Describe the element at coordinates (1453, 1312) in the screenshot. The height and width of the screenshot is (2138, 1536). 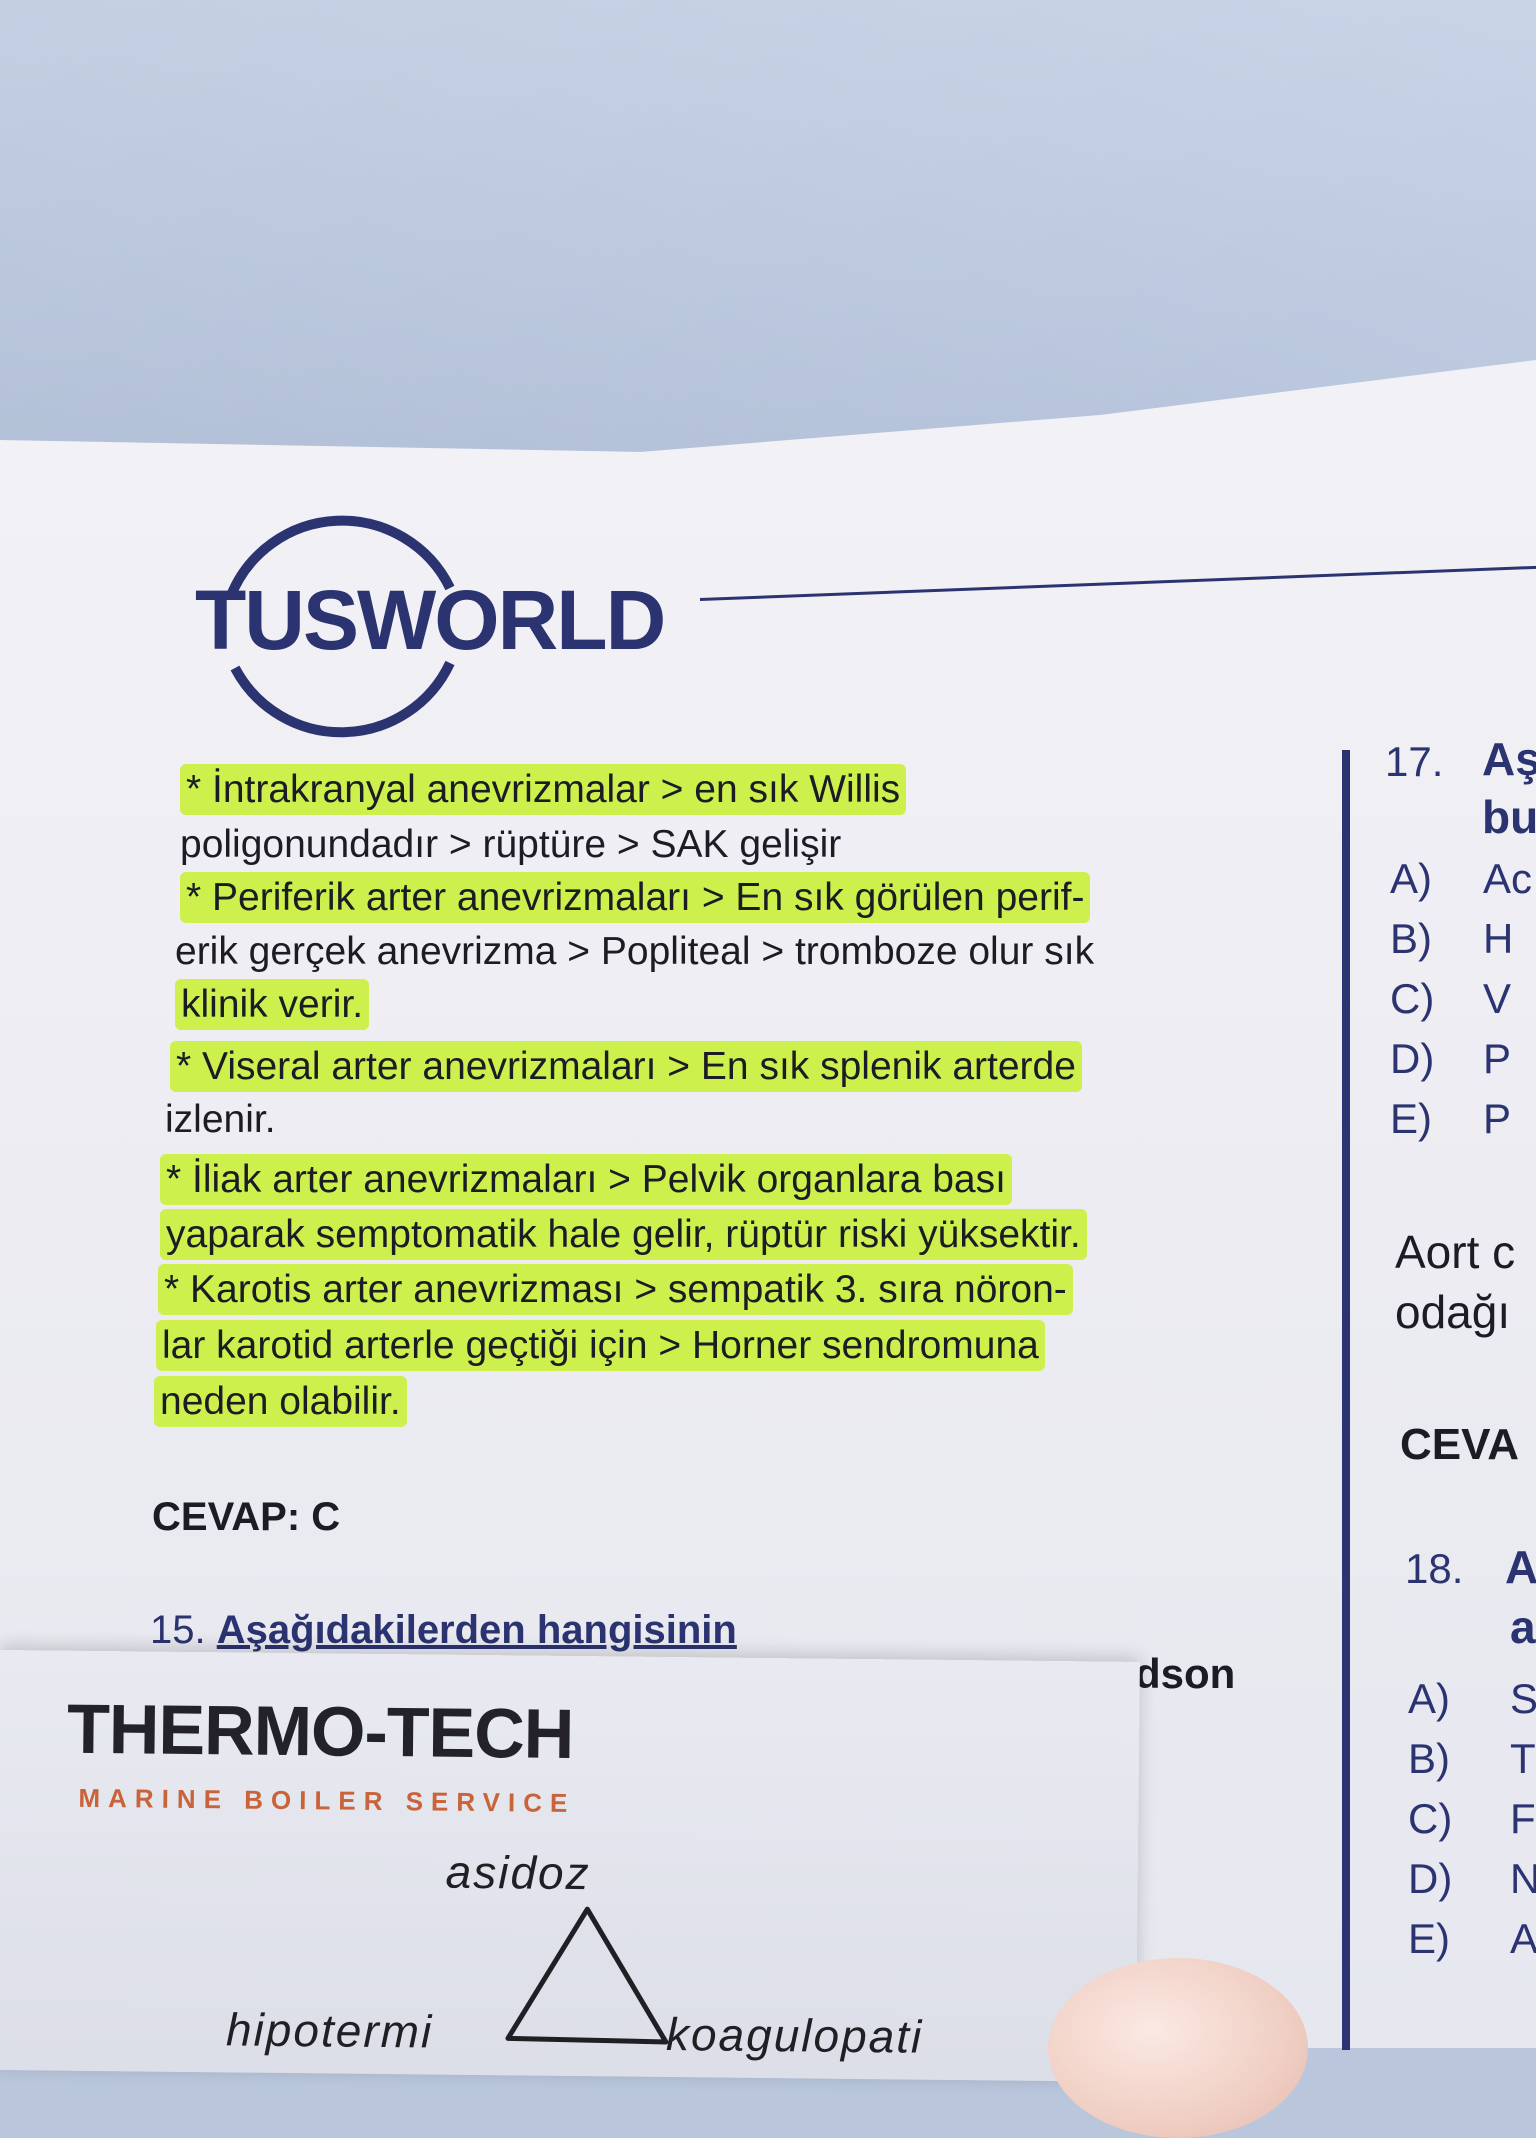
I see `explanation-line2: odağı` at that location.